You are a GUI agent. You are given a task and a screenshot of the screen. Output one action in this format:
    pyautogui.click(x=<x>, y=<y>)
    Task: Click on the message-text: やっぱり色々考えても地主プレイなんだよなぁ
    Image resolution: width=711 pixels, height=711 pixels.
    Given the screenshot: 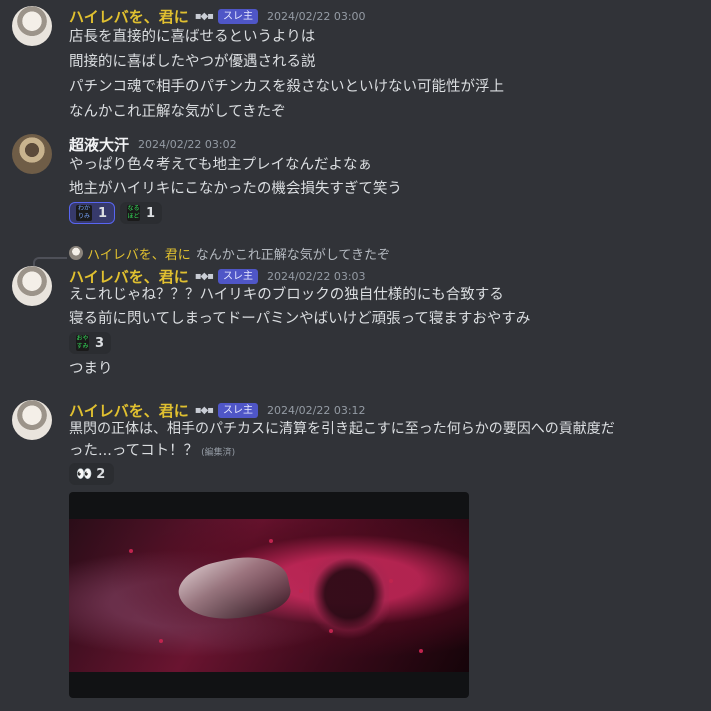 What is the action you would take?
    pyautogui.click(x=221, y=165)
    